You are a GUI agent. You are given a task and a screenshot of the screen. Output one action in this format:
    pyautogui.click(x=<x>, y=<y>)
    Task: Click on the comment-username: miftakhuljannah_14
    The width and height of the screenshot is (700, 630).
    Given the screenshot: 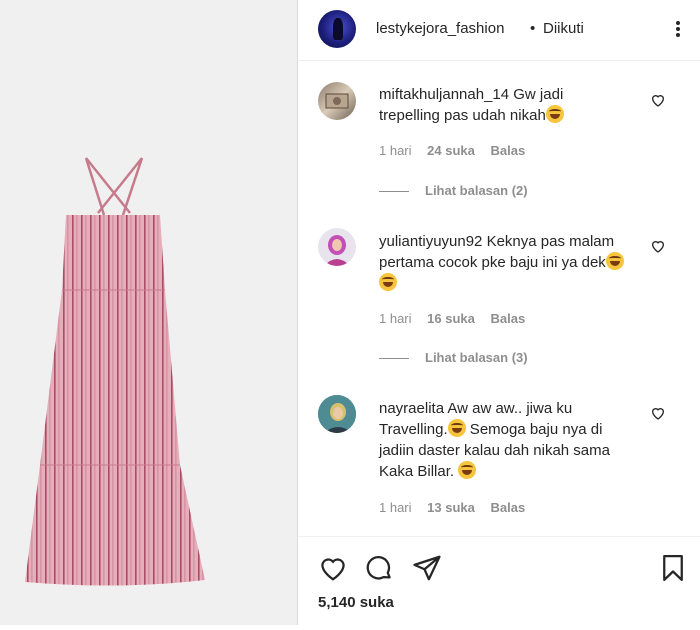 What is the action you would take?
    pyautogui.click(x=444, y=94)
    